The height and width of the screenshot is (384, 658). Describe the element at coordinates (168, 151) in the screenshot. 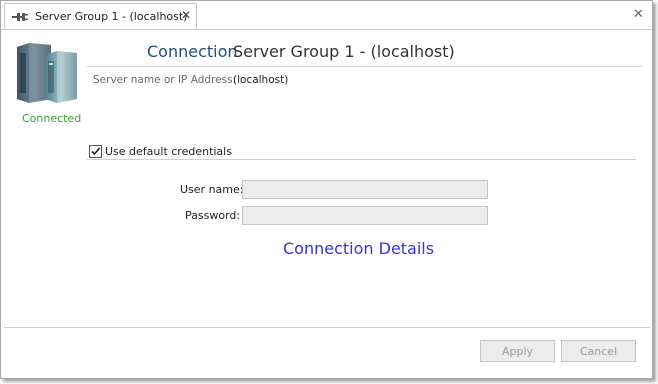

I see `use-default-credentials-label: Use default credentials` at that location.